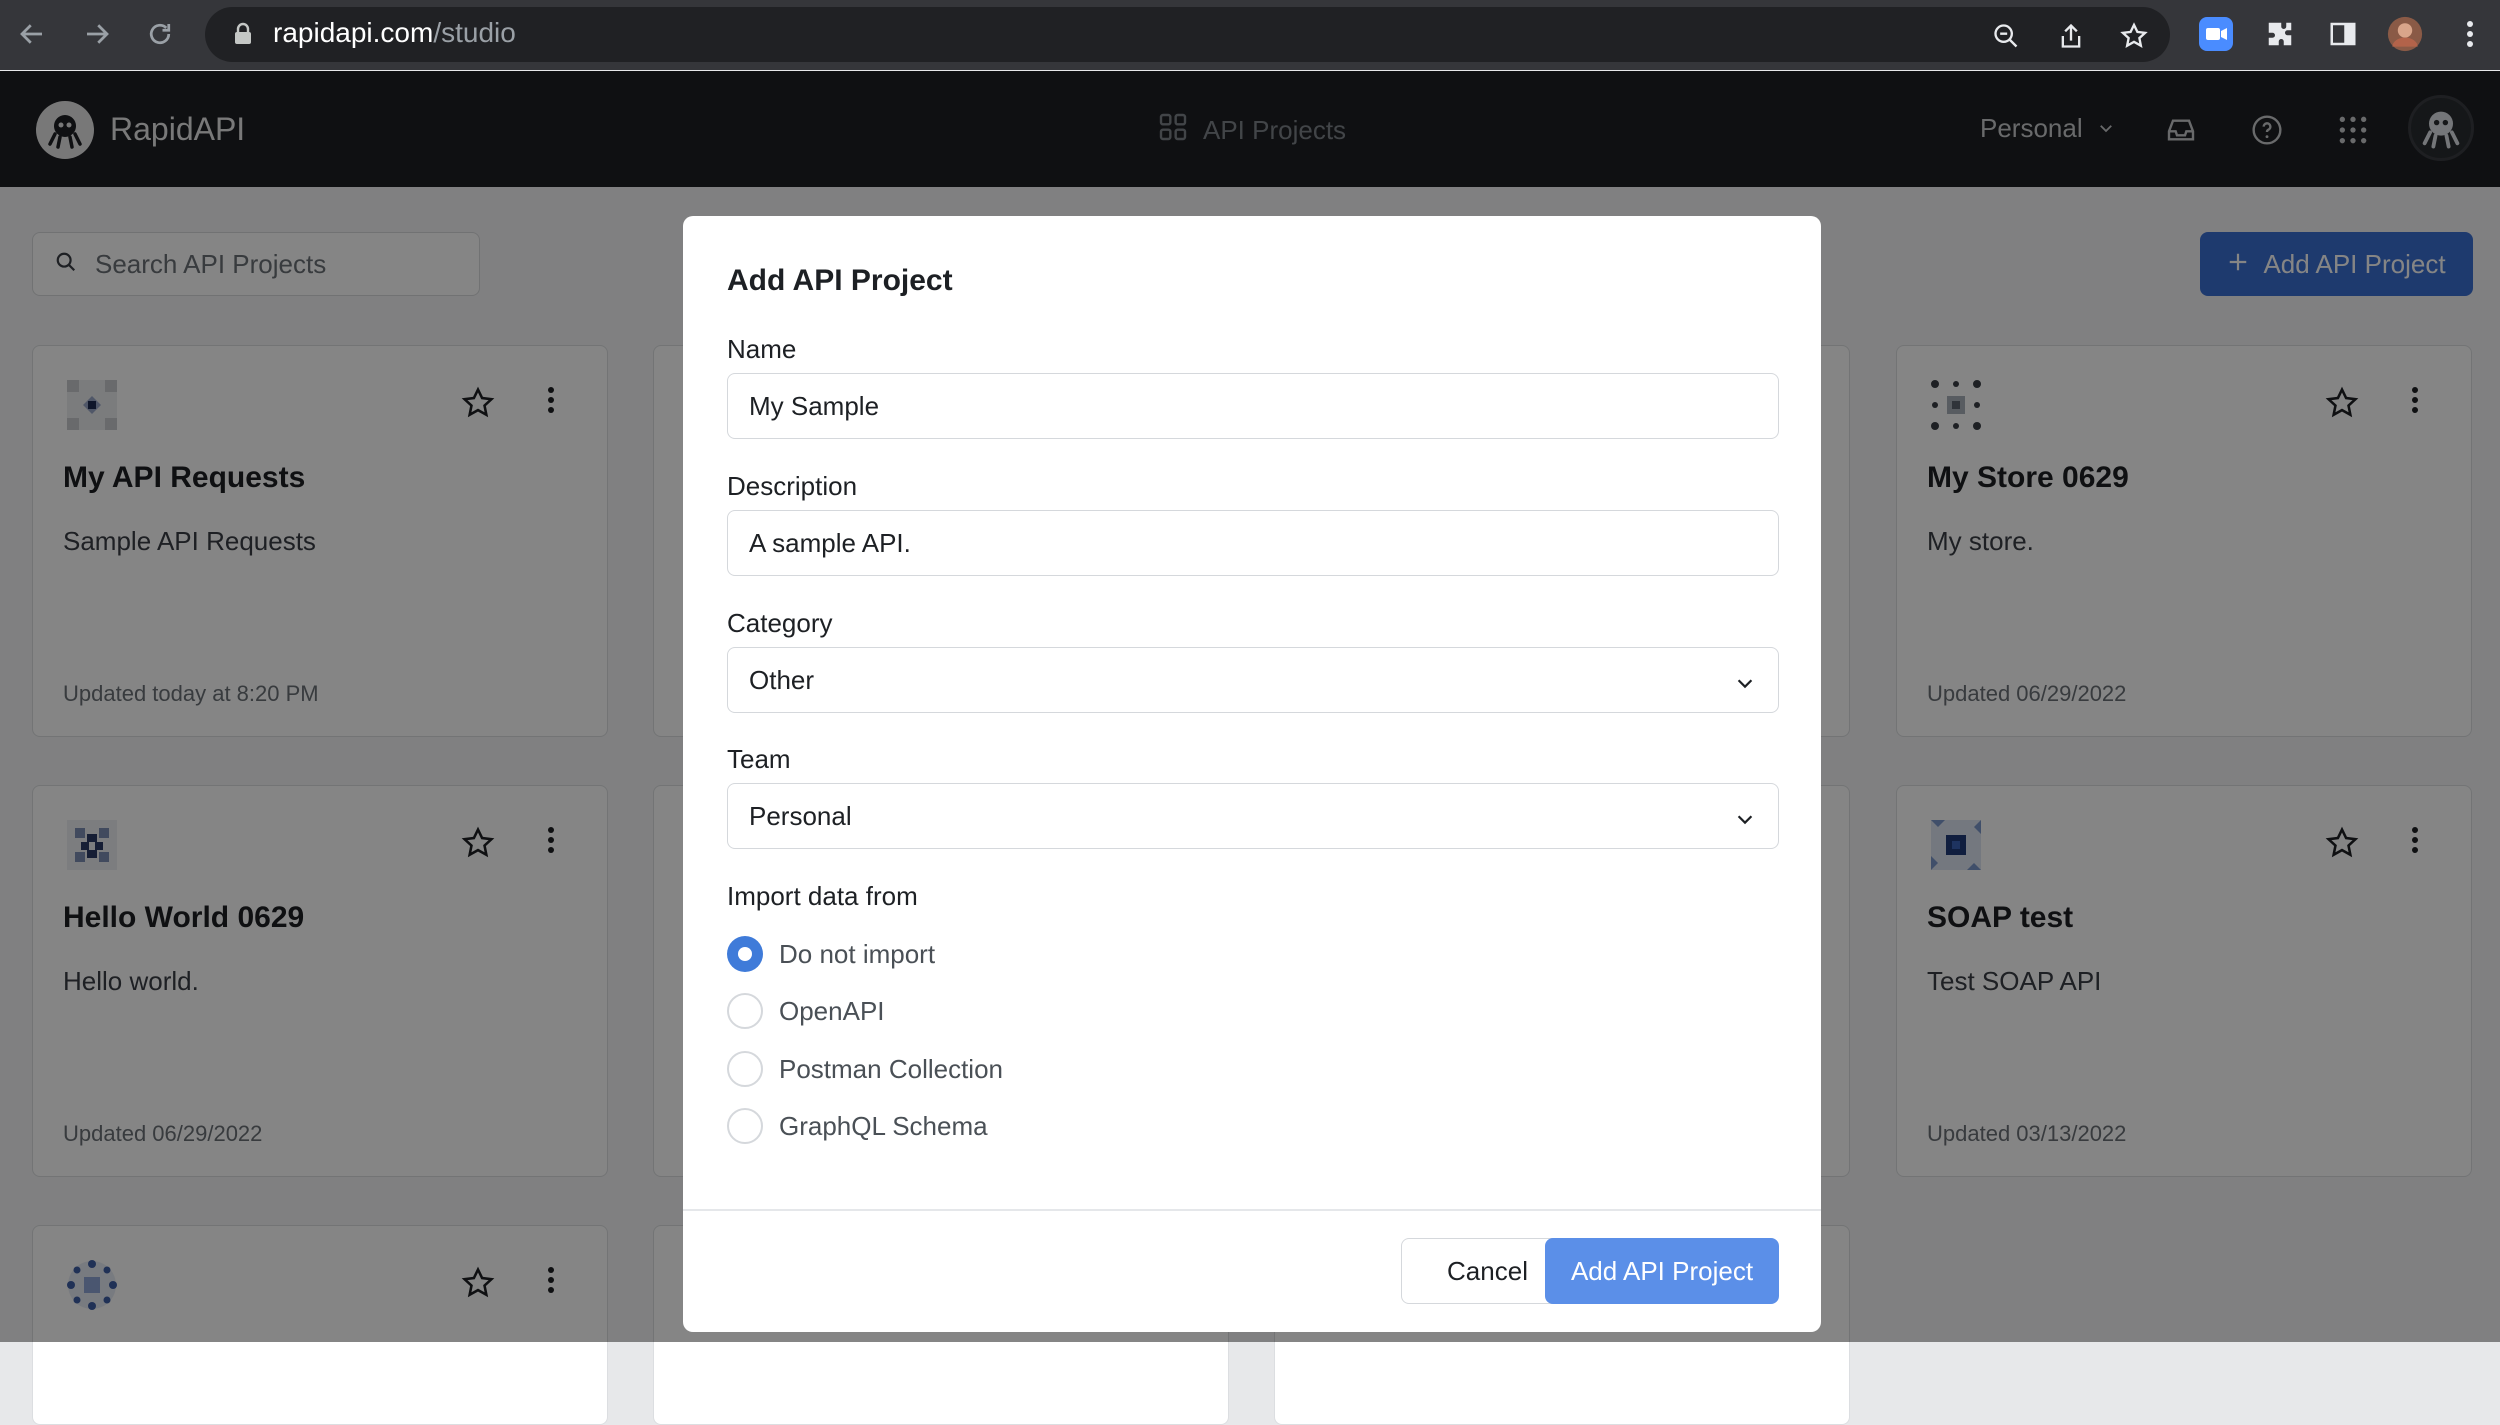 This screenshot has height=1425, width=2500. I want to click on profile-avatar-icon, so click(2405, 34).